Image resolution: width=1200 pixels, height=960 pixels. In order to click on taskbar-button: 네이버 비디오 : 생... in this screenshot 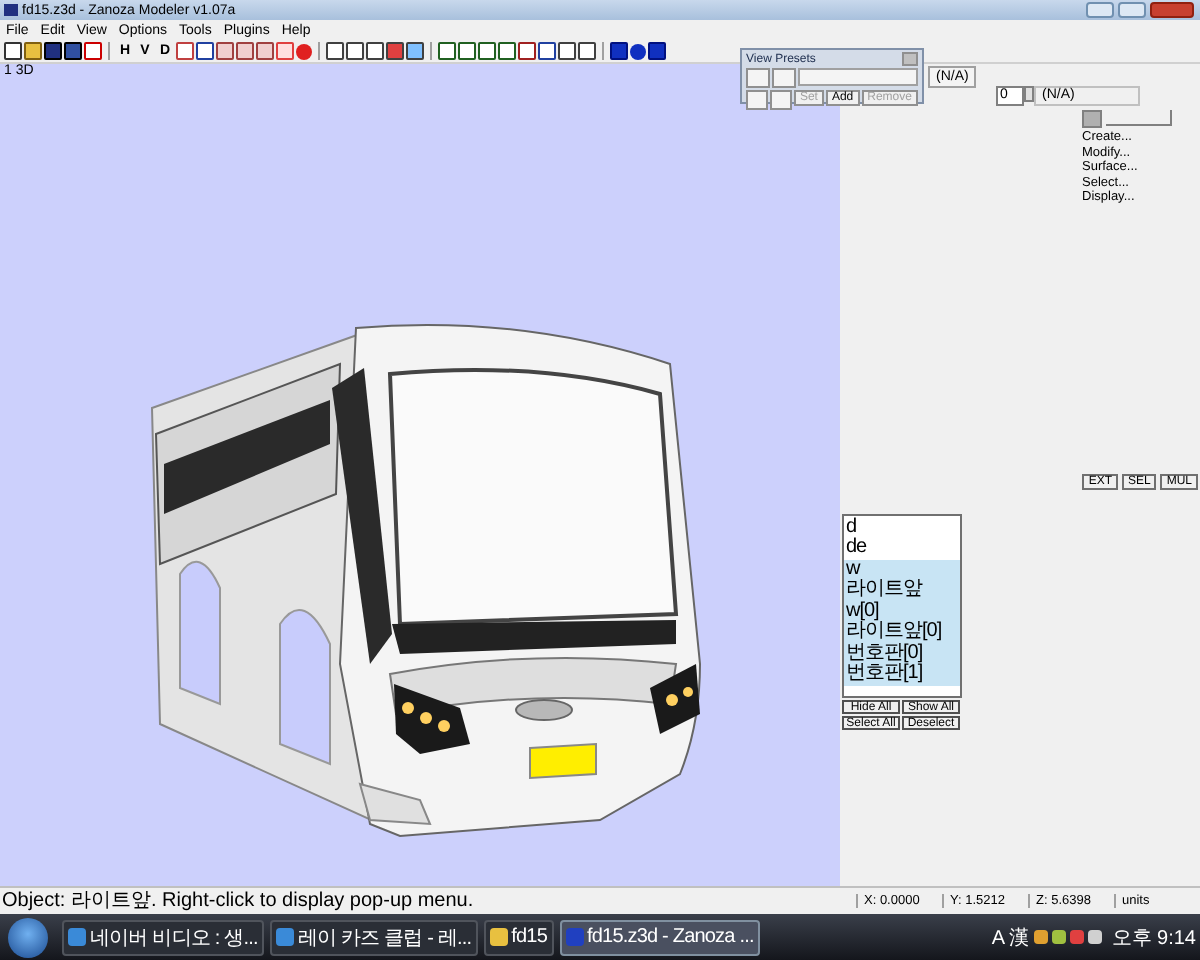, I will do `click(163, 937)`.